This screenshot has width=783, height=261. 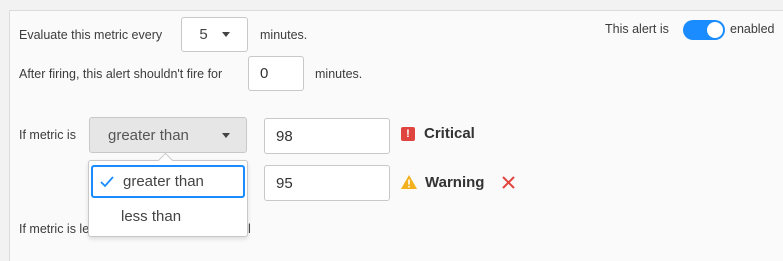 I want to click on warning-threshold-value: 95, so click(x=284, y=183).